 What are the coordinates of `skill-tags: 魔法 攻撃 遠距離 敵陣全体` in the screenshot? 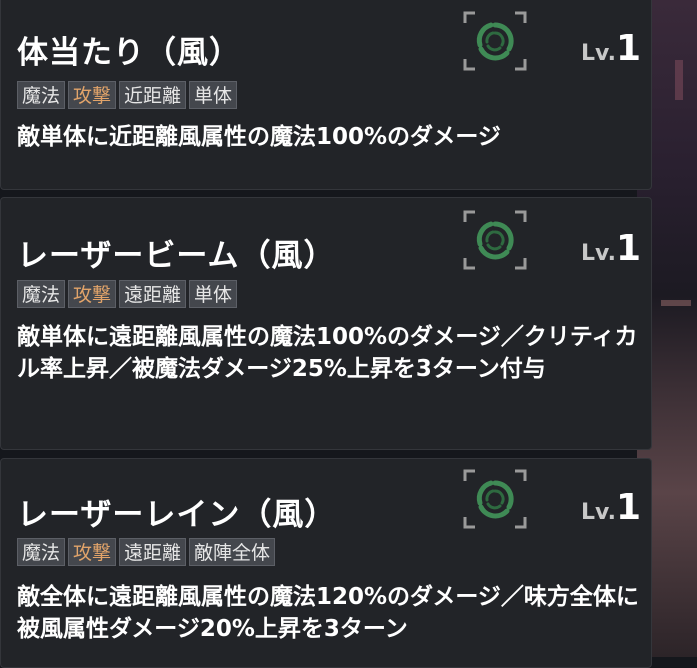 It's located at (146, 552).